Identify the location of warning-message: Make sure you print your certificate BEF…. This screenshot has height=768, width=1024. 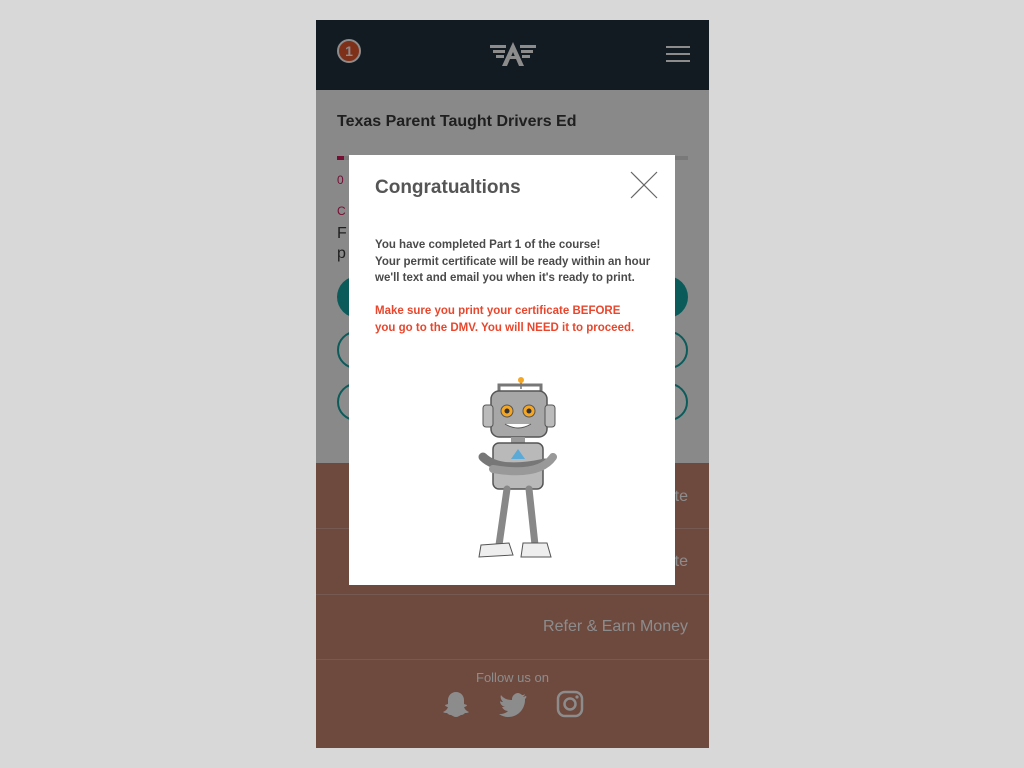
(520, 319).